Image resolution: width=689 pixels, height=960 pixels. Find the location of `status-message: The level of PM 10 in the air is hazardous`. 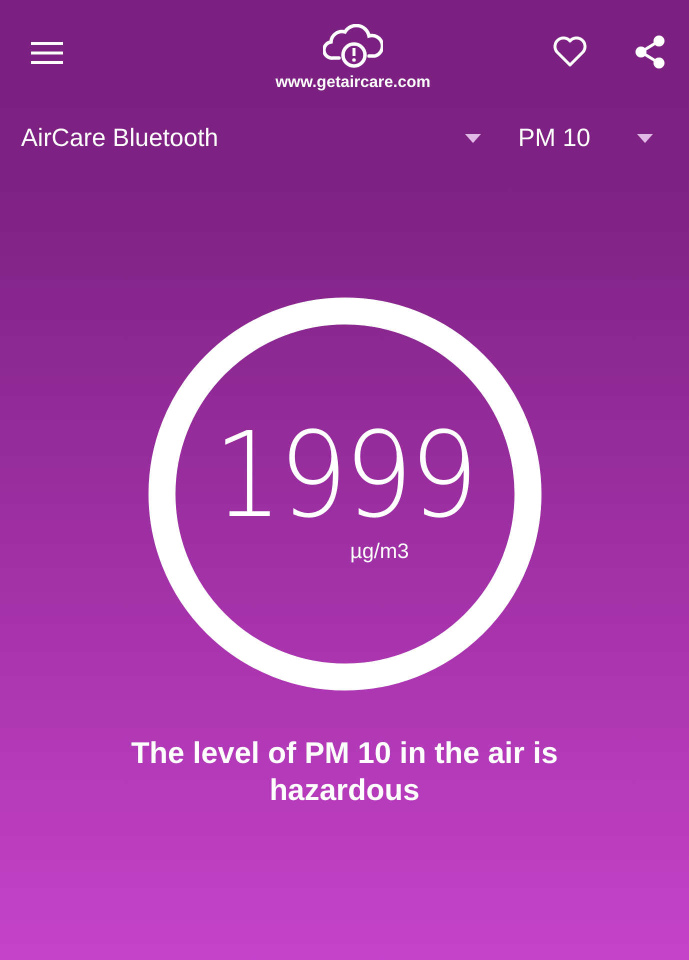

status-message: The level of PM 10 in the air is hazardous is located at coordinates (344, 772).